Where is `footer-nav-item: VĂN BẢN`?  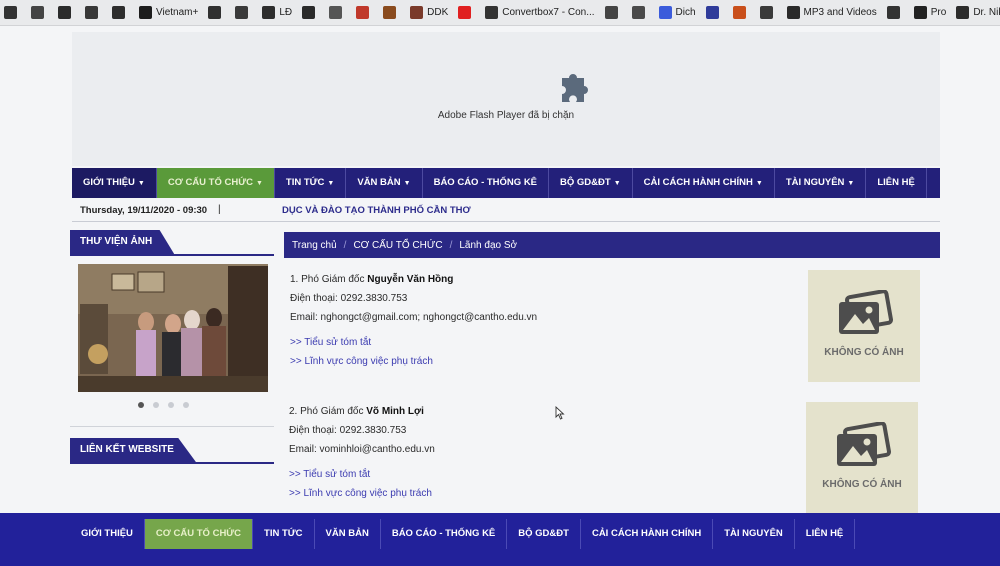 footer-nav-item: VĂN BẢN is located at coordinates (348, 534).